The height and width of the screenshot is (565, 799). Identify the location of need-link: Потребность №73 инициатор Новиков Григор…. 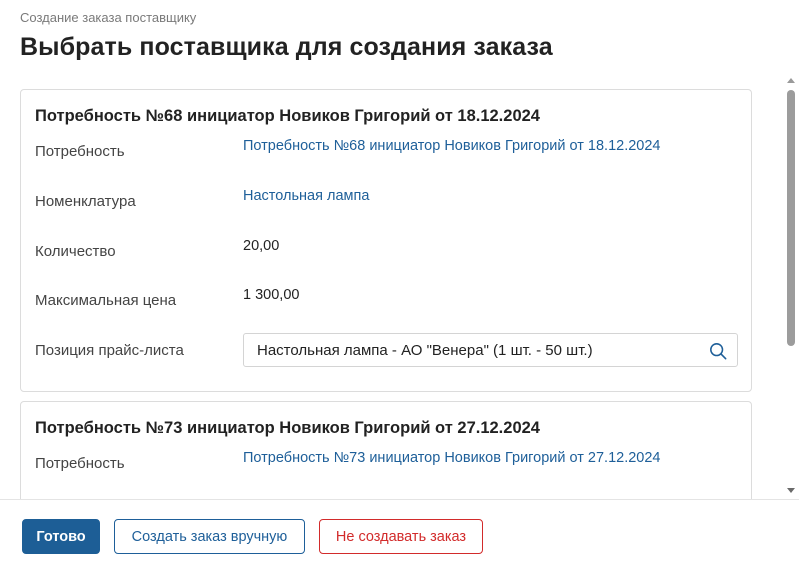
(451, 458).